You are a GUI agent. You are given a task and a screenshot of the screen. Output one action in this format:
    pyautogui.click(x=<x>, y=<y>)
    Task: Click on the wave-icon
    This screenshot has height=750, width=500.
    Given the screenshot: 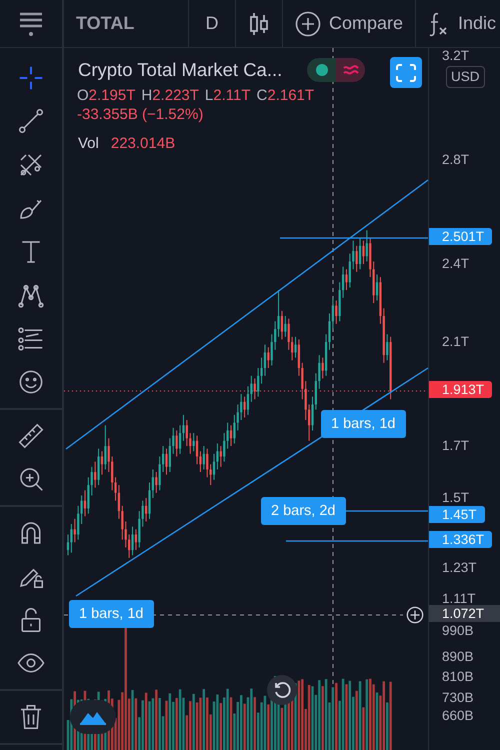 What is the action you would take?
    pyautogui.click(x=350, y=70)
    